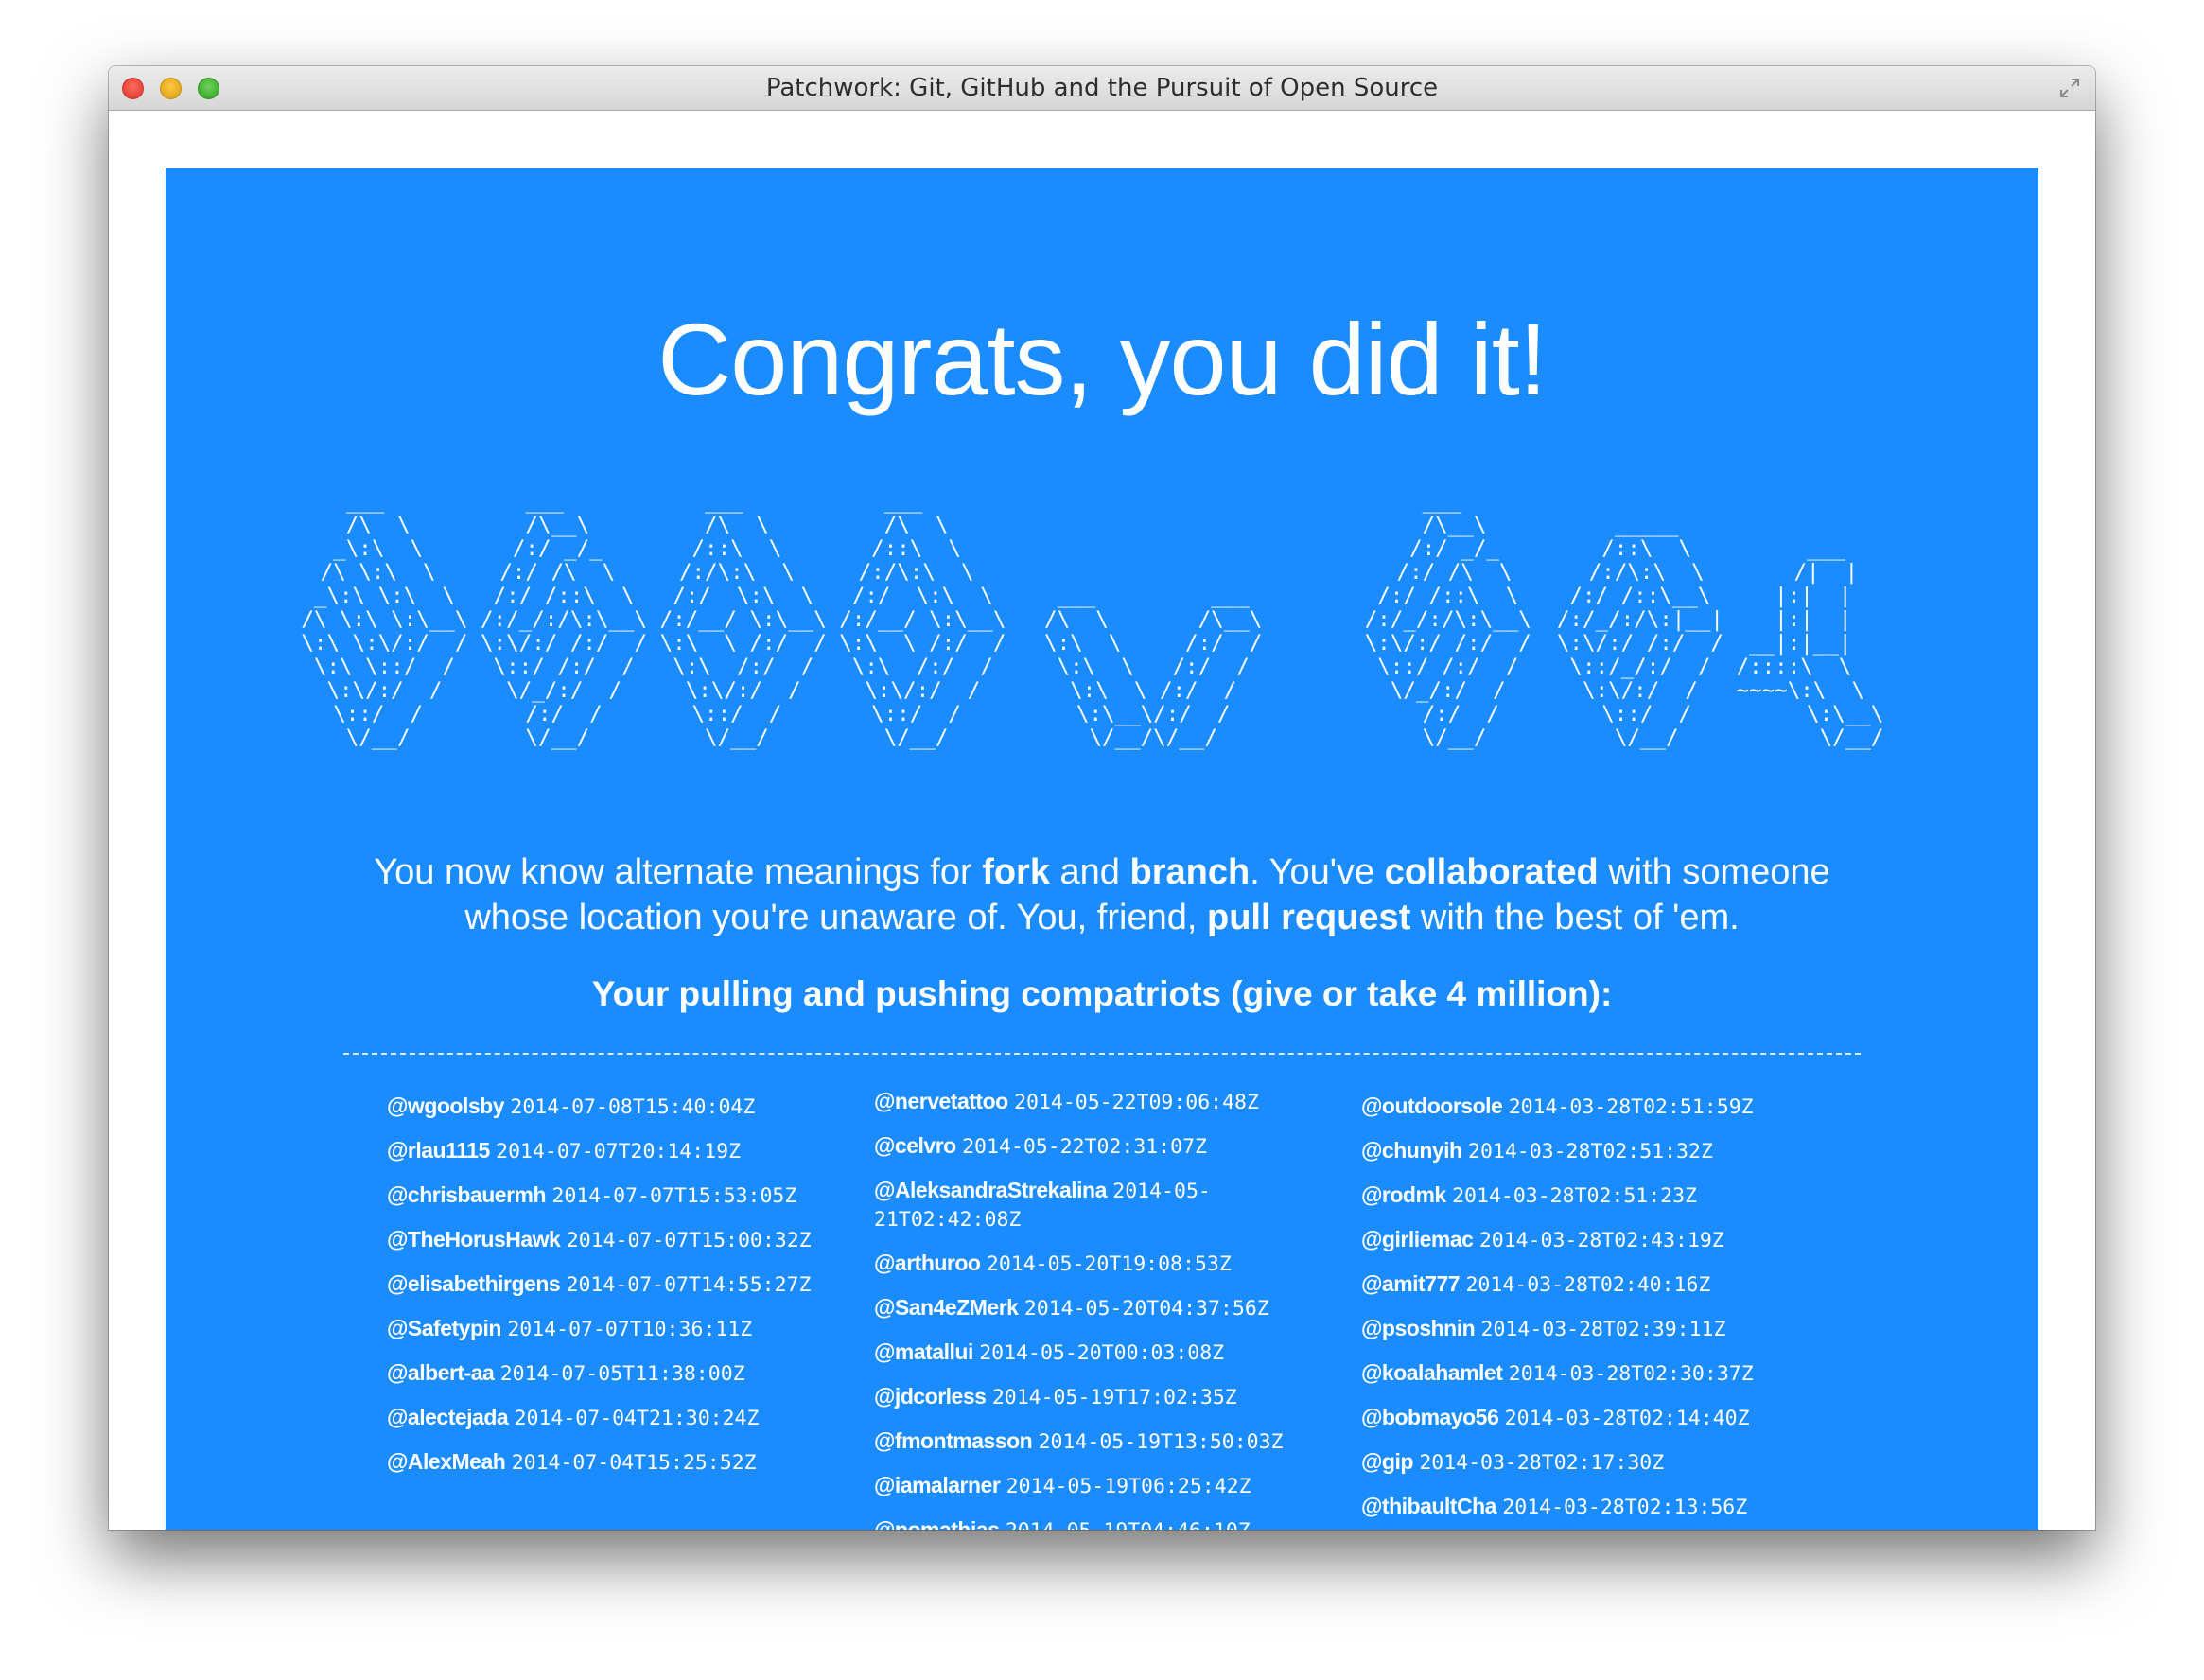 The width and height of the screenshot is (2204, 1680). Describe the element at coordinates (1403, 1194) in the screenshot. I see `username-link: @rodmk` at that location.